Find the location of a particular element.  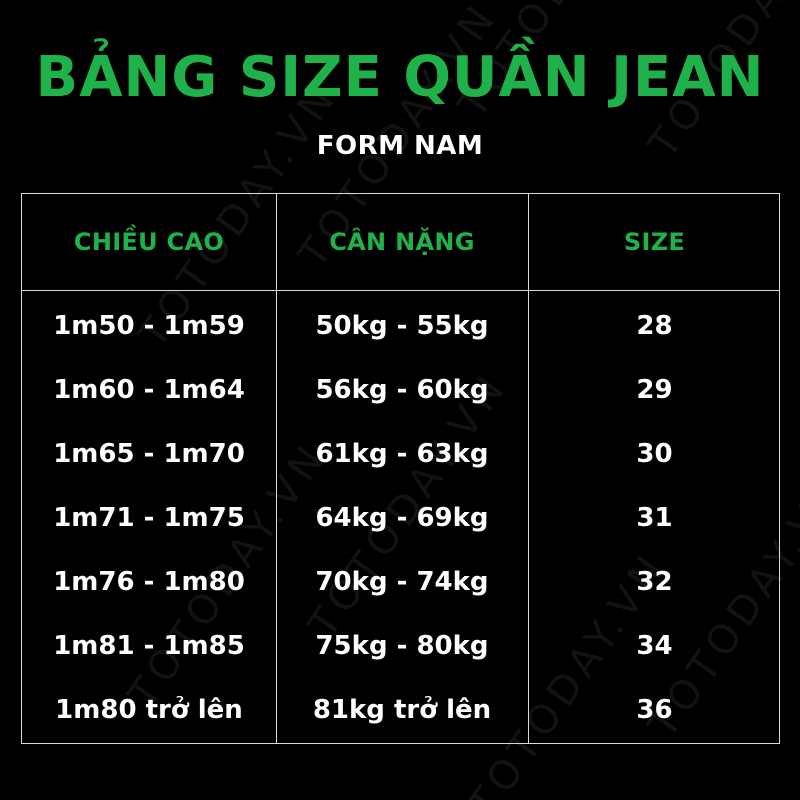

table-row: 1m81 - 1m85 75kg - 80kg 34 is located at coordinates (401, 646).